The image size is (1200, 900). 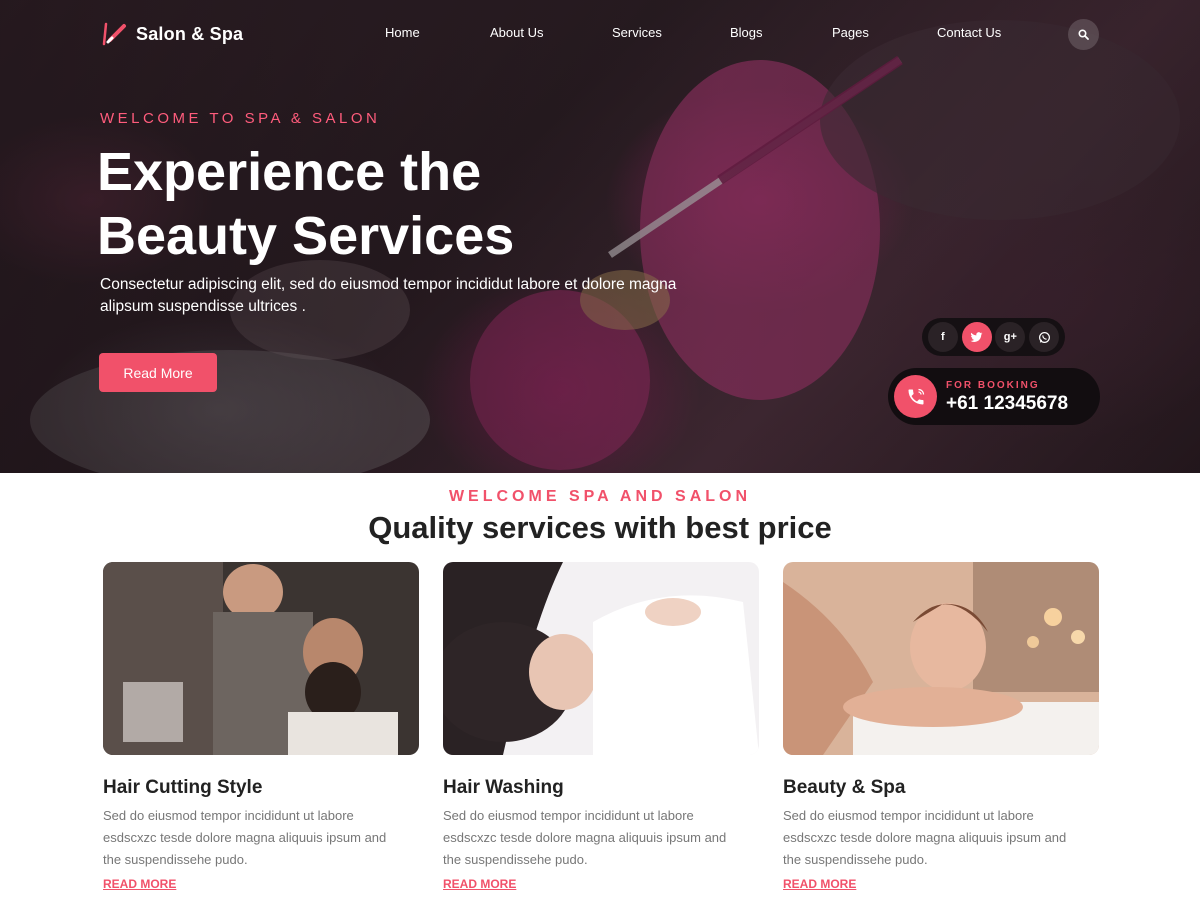 What do you see at coordinates (158, 372) in the screenshot?
I see `hero-read-more-button: Read More` at bounding box center [158, 372].